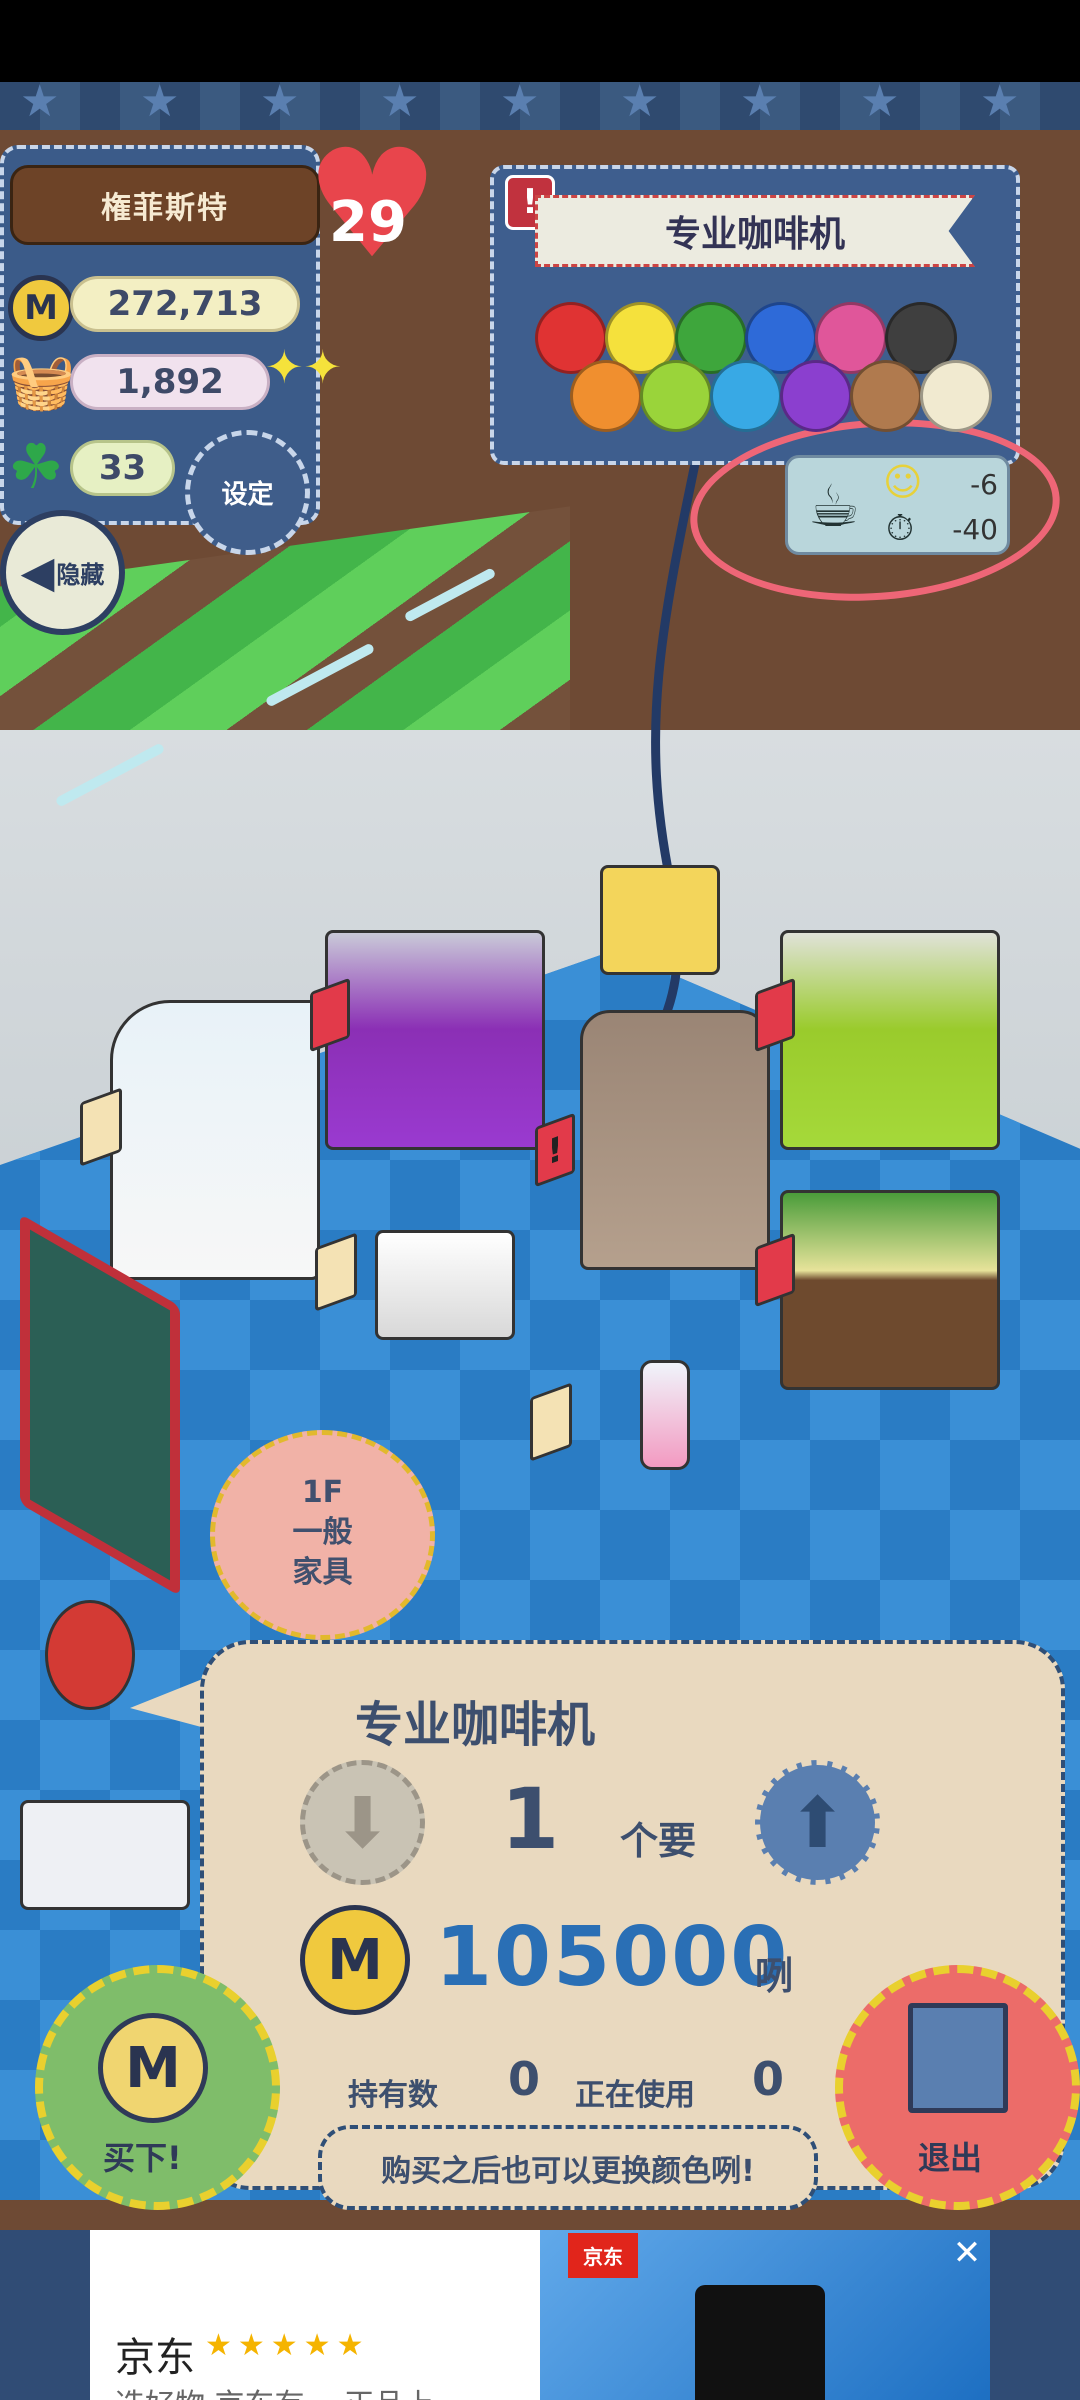 The image size is (1080, 2400). I want to click on money-counter: 272,713, so click(185, 304).